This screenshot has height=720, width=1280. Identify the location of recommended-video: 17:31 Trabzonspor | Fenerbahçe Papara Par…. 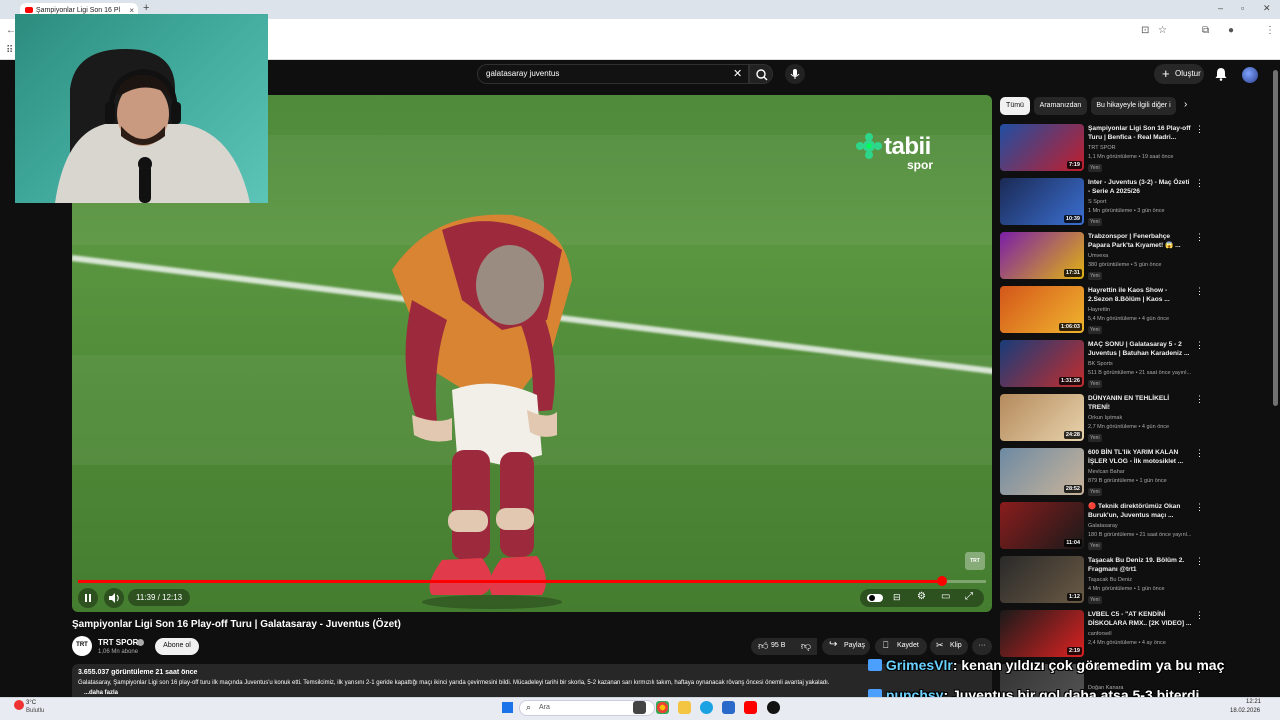
(1105, 257).